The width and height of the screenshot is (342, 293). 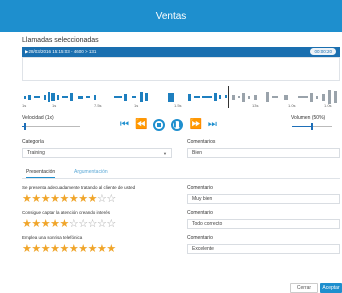 I want to click on speed-label: Velocidad (1x), so click(x=38, y=118).